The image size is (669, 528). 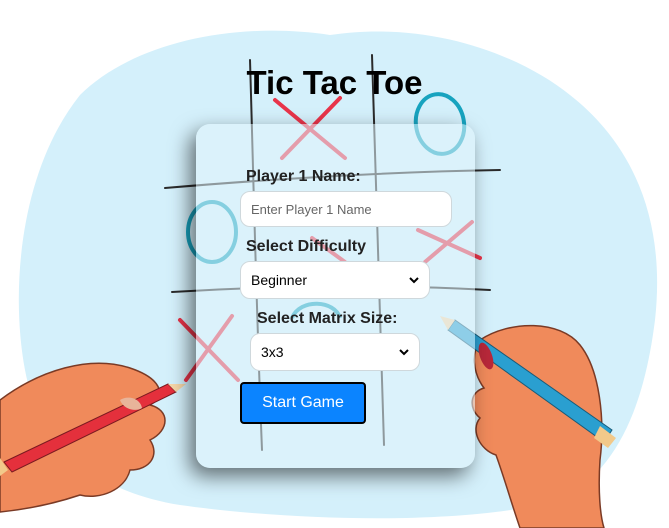 What do you see at coordinates (327, 318) in the screenshot?
I see `matrix-size-label: Select Matrix Size:` at bounding box center [327, 318].